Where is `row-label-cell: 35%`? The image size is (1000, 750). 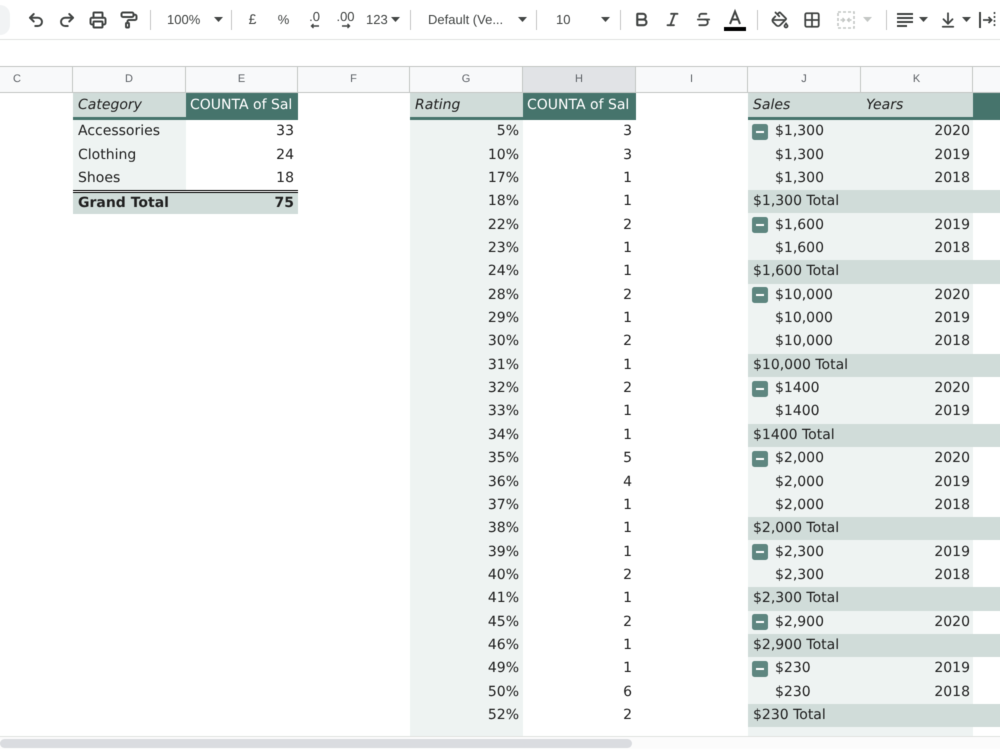 row-label-cell: 35% is located at coordinates (466, 458).